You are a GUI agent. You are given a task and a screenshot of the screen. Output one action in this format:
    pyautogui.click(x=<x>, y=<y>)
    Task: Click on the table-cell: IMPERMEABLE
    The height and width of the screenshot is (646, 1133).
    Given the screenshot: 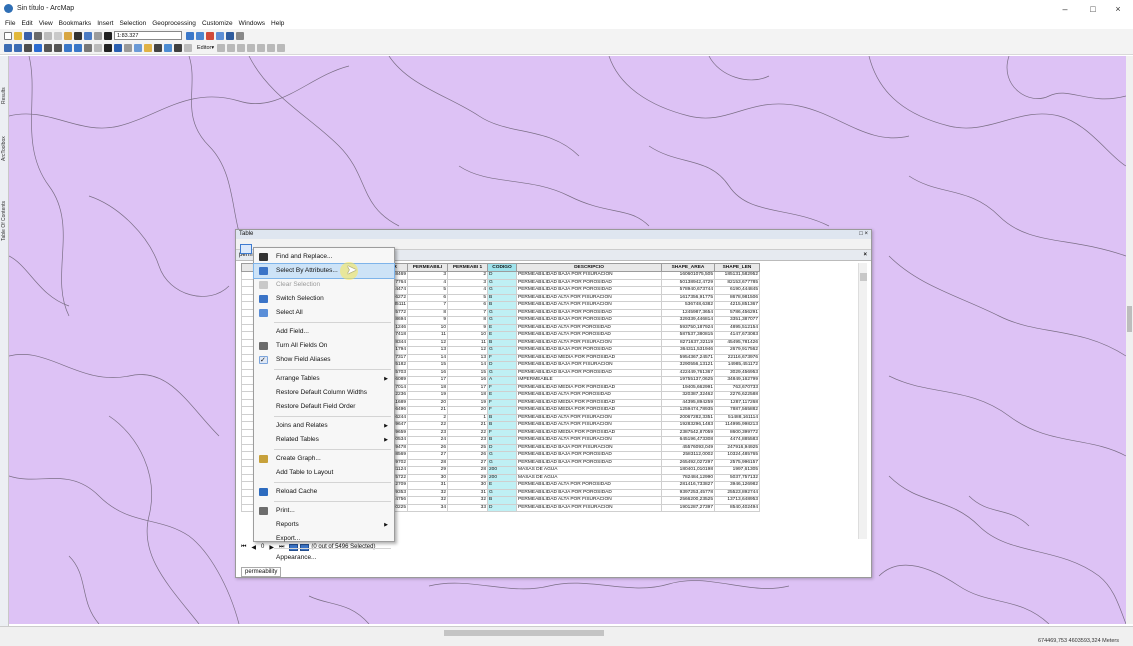 What is the action you would take?
    pyautogui.click(x=589, y=380)
    